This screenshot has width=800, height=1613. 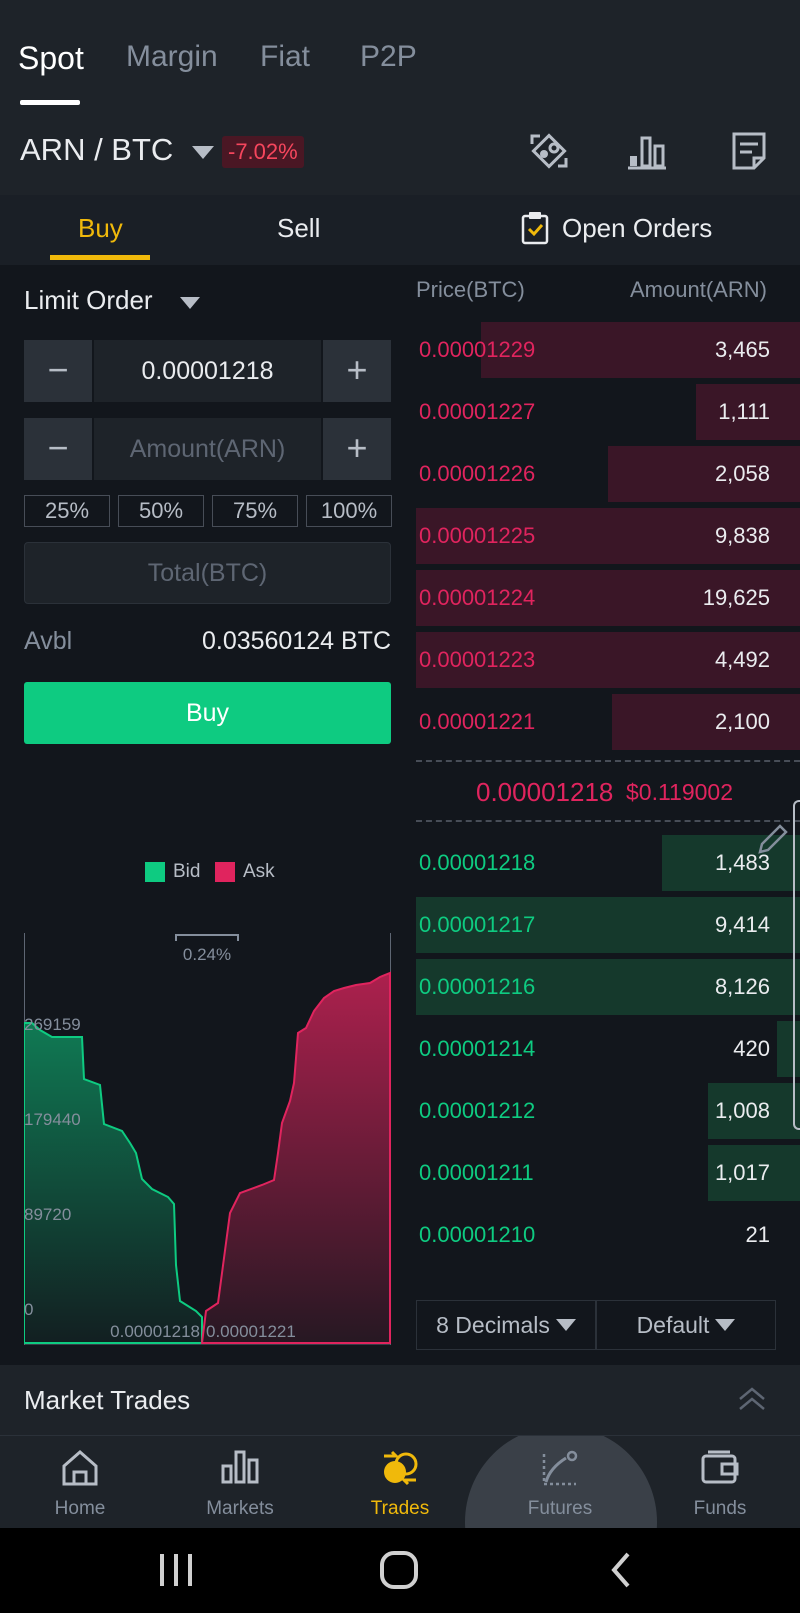 What do you see at coordinates (58, 371) in the screenshot?
I see `price-decrease-button: −` at bounding box center [58, 371].